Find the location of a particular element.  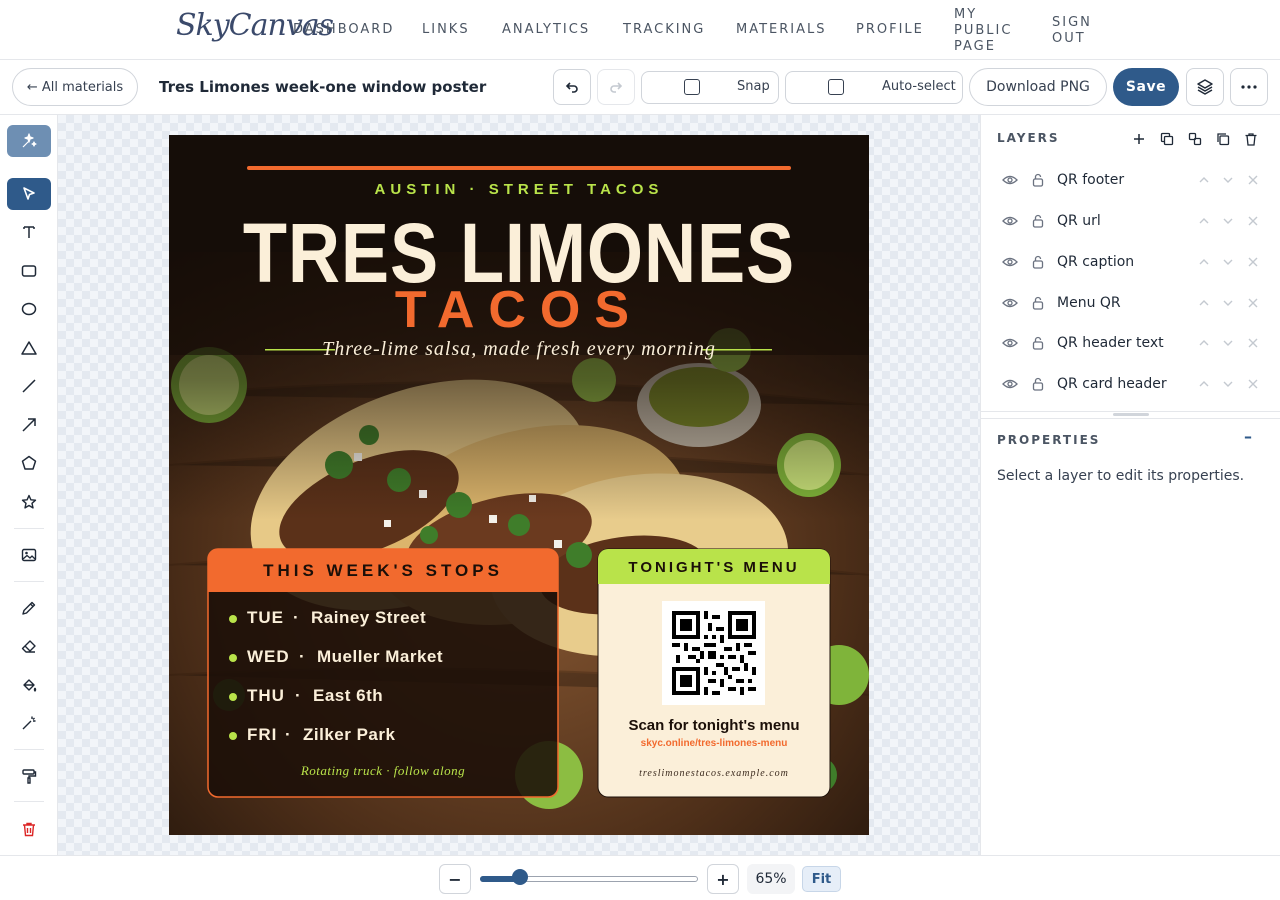

polygon-tool is located at coordinates (29, 463).